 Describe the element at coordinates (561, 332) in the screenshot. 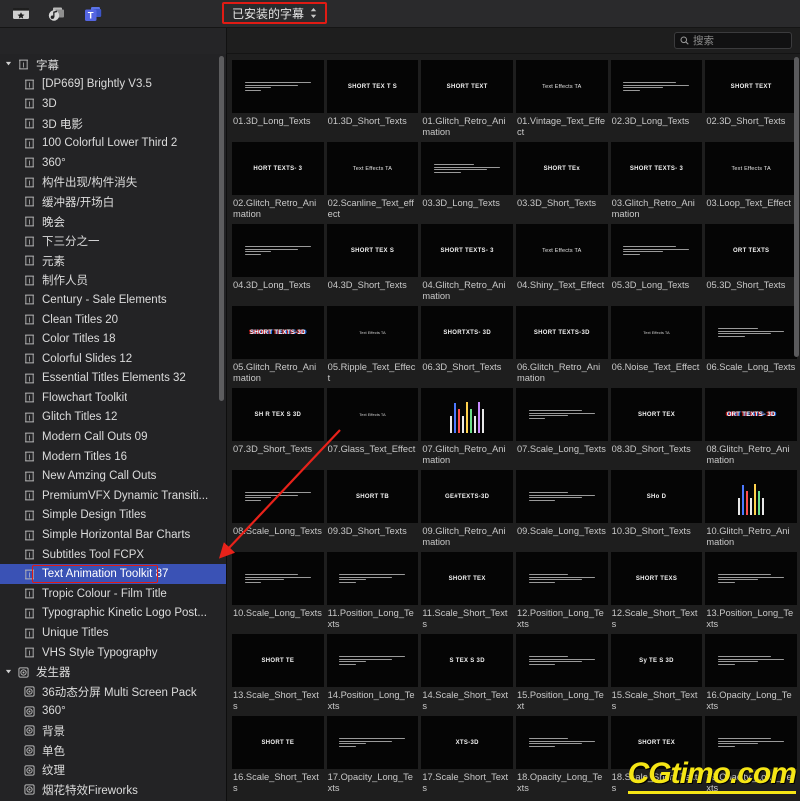

I see `browser-item-thumbnail: SHORT TEXTS-3D` at that location.